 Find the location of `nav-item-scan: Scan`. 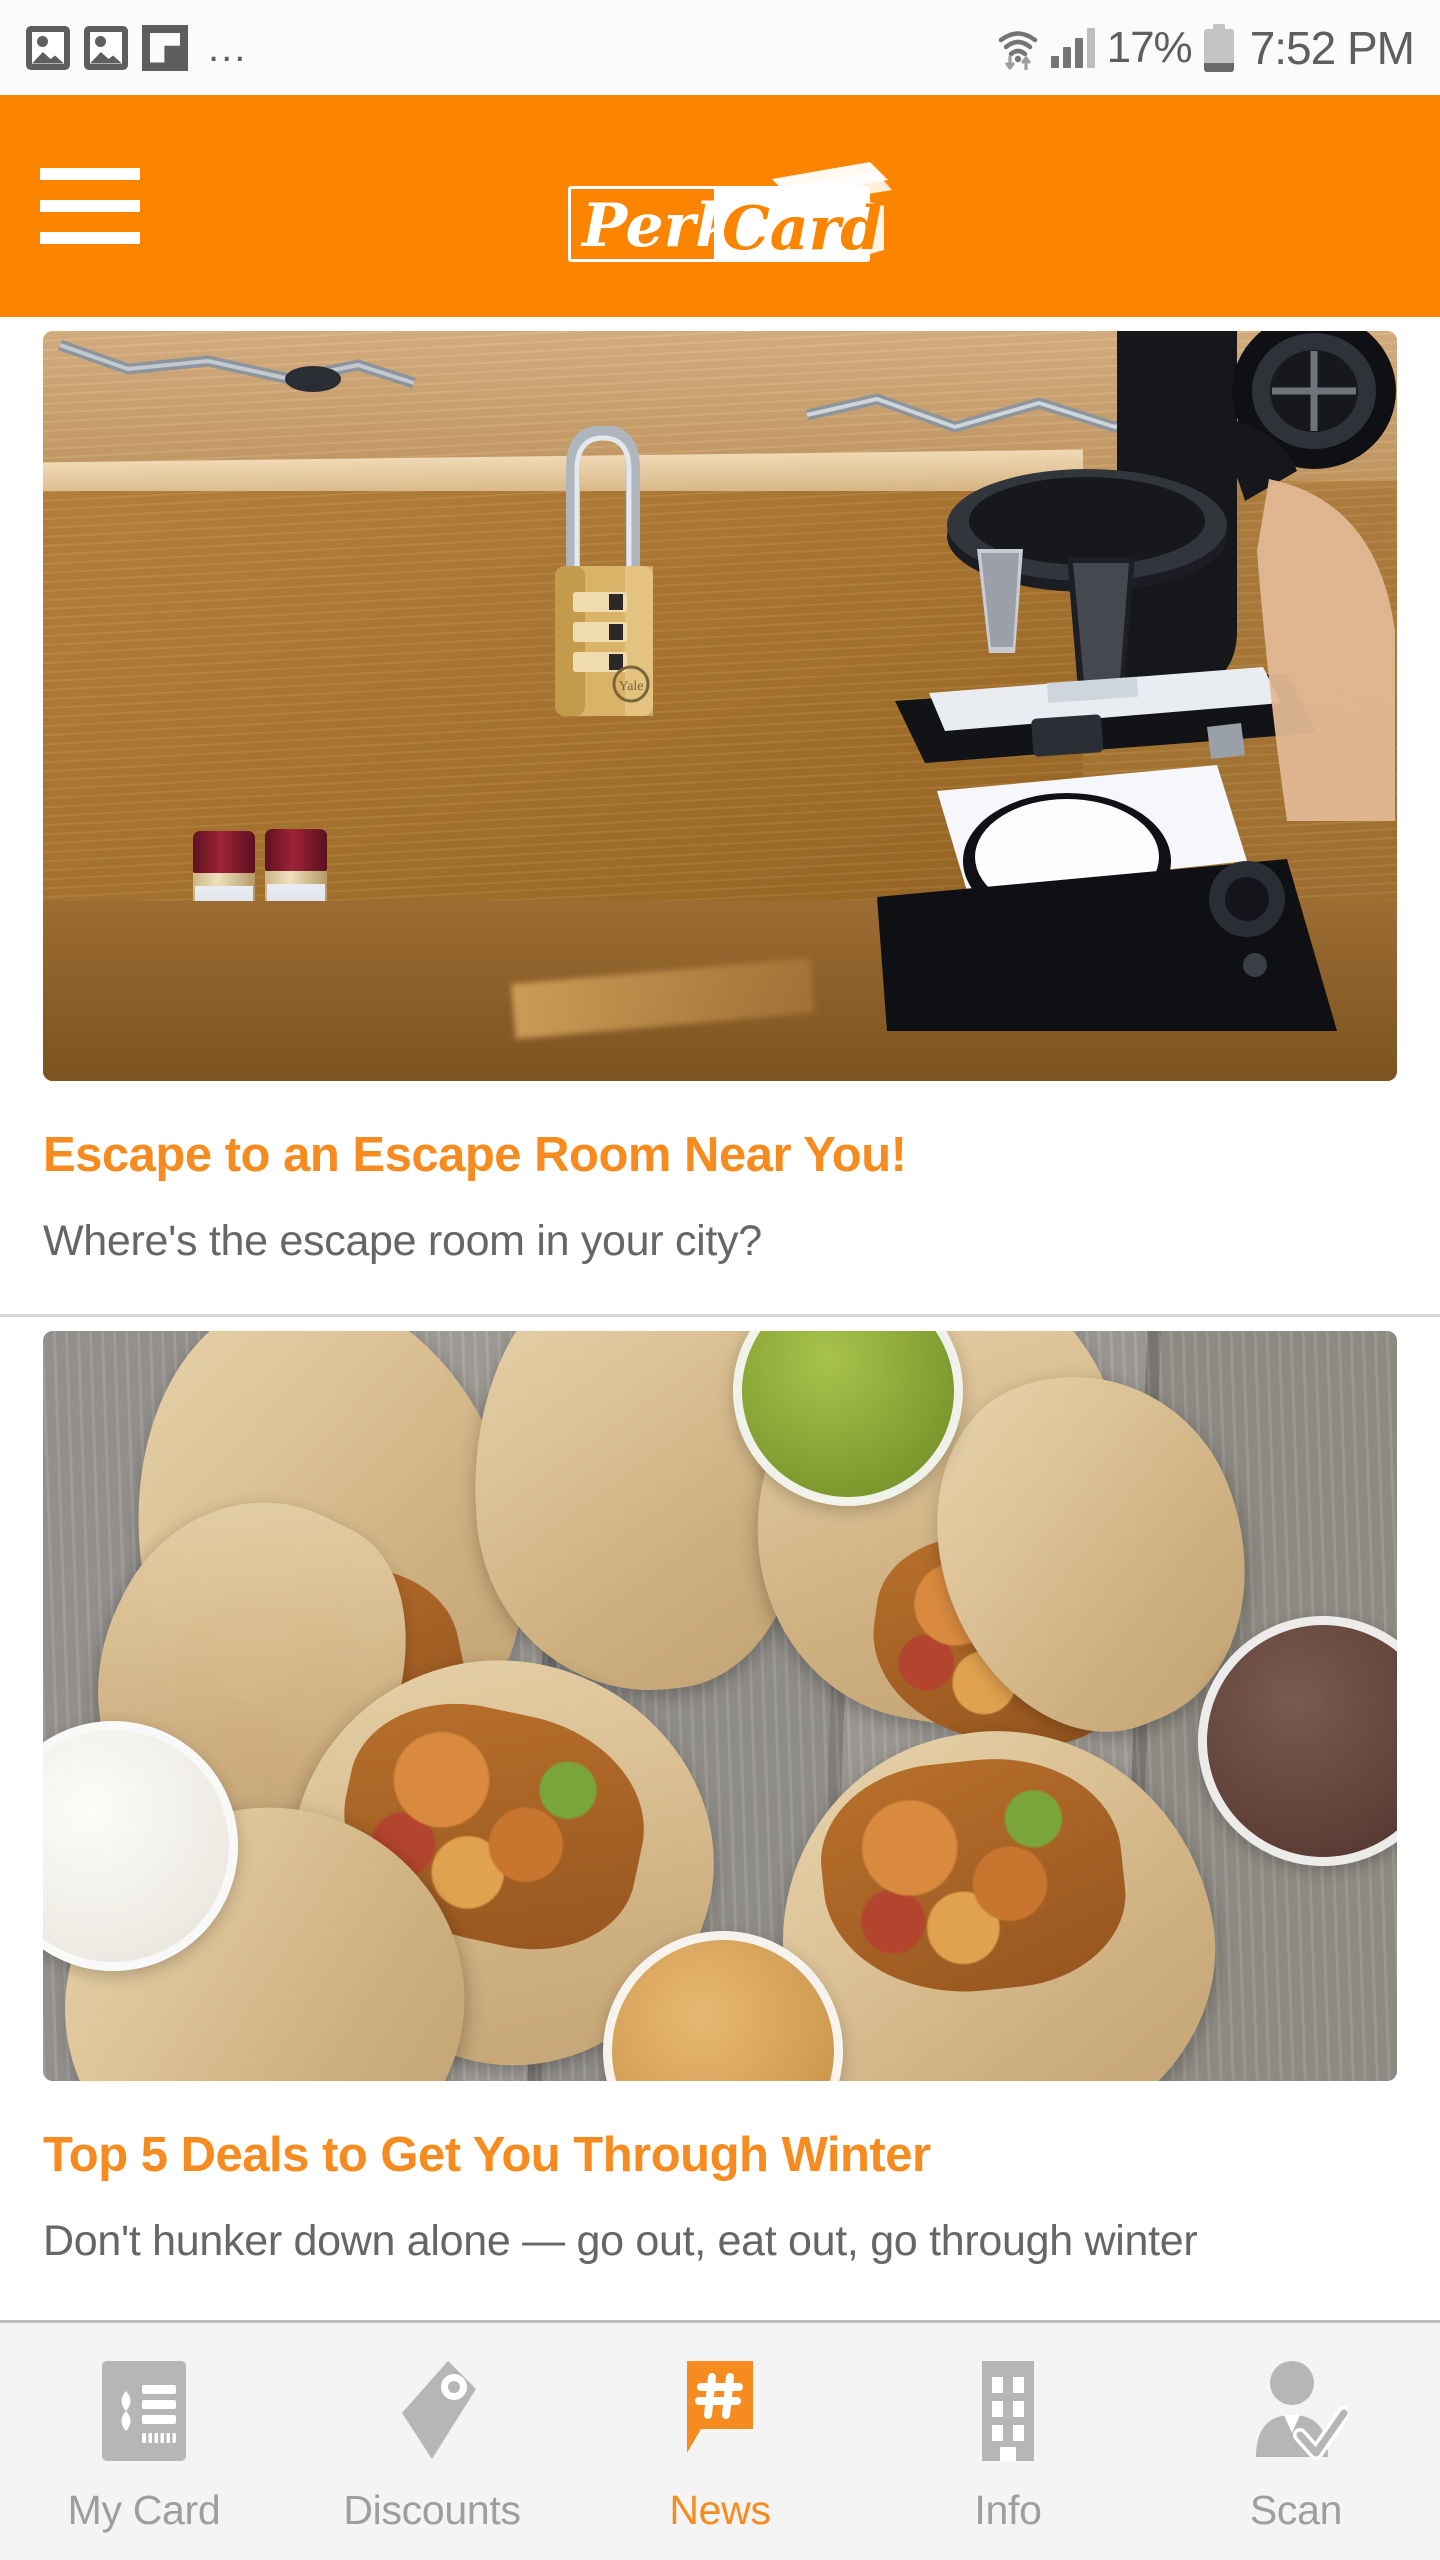

nav-item-scan: Scan is located at coordinates (1296, 2441).